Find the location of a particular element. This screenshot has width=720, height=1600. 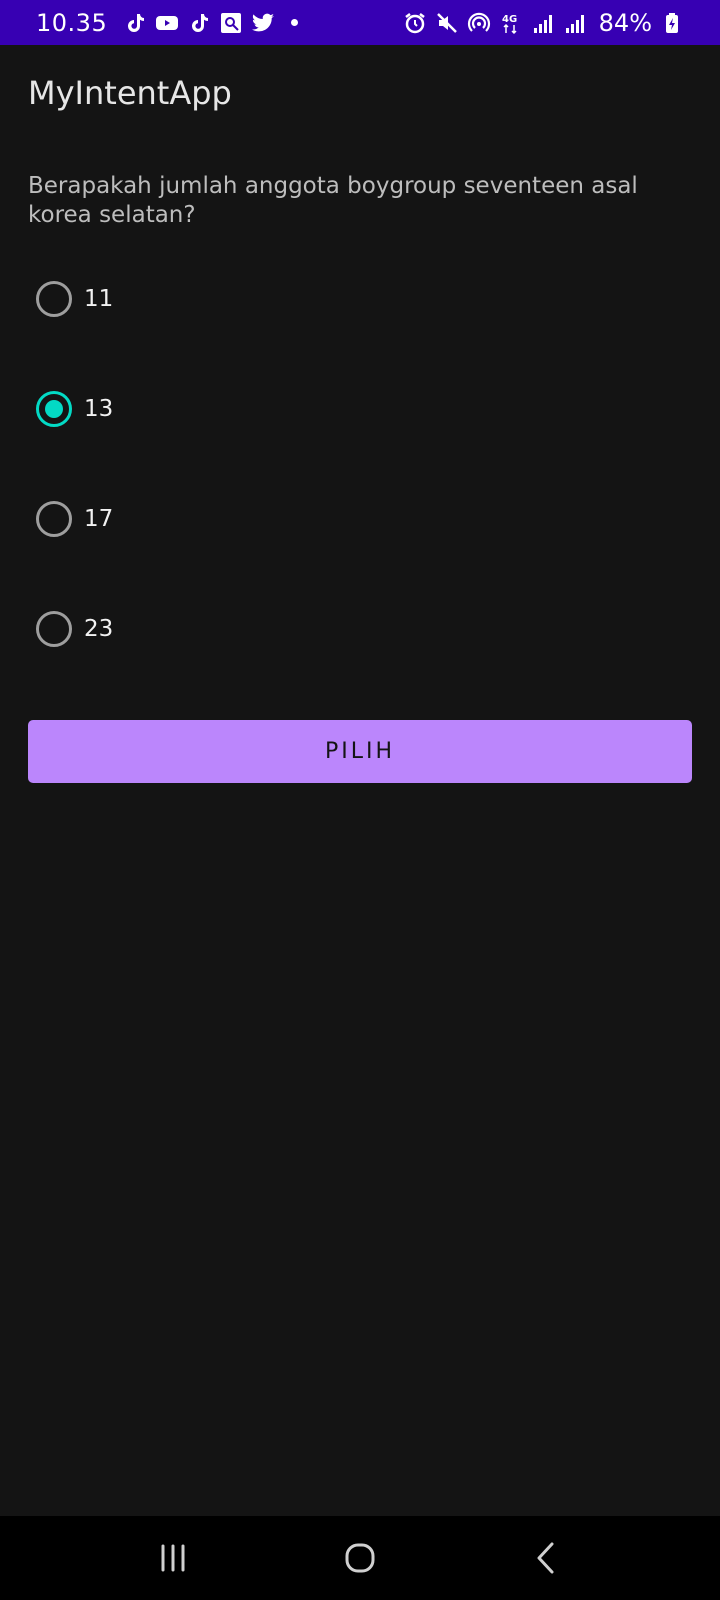

recents-button is located at coordinates (173, 1558).